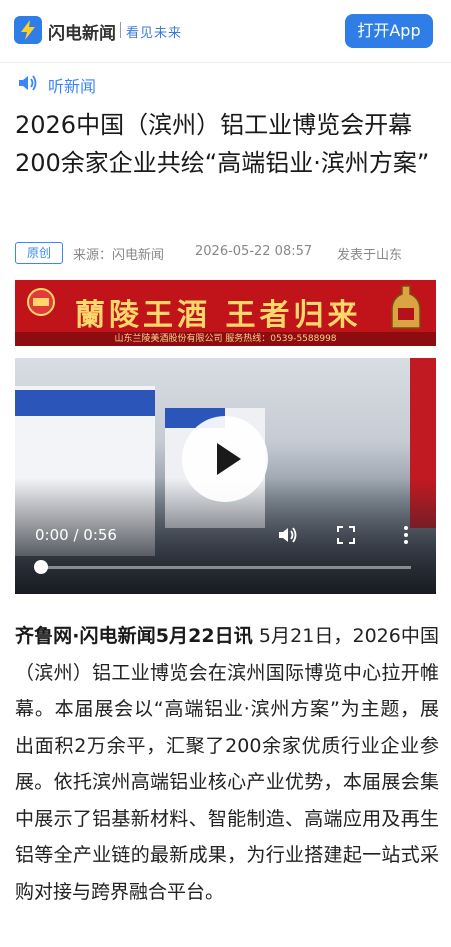 The height and width of the screenshot is (947, 451). Describe the element at coordinates (222, 144) in the screenshot. I see `article-title: 2026中国（滨州）铝工业博览会开幕 200余家企业共绘“高端铝业·滨州方案”` at that location.